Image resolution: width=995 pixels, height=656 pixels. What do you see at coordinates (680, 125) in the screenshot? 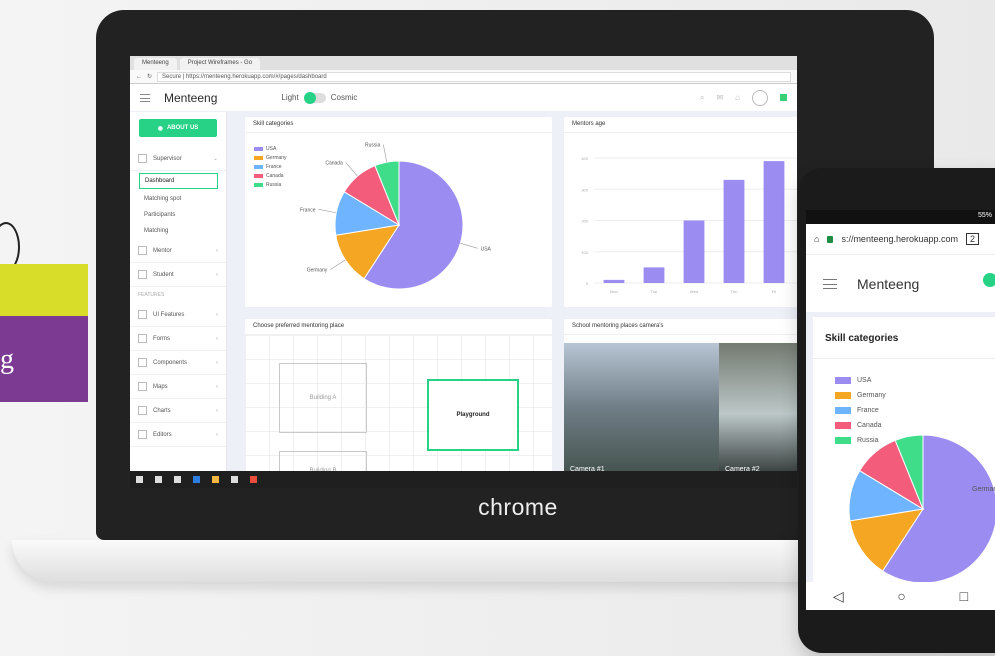
I see `card-title: Mentors age` at bounding box center [680, 125].